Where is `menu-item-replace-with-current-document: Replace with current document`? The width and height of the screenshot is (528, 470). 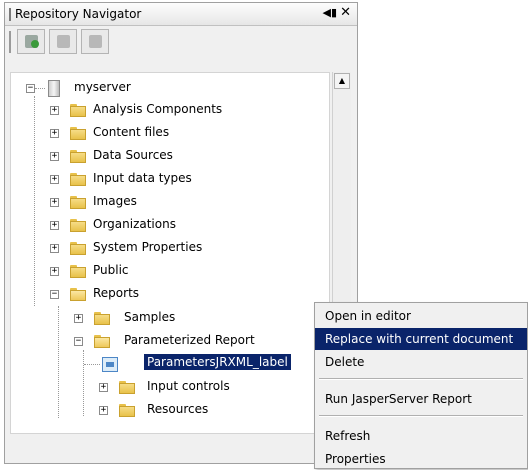 menu-item-replace-with-current-document: Replace with current document is located at coordinates (421, 339).